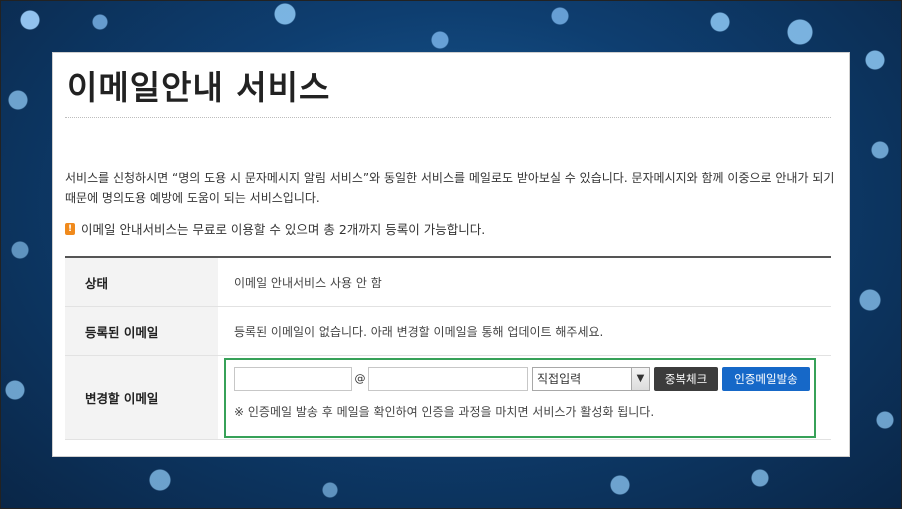 The width and height of the screenshot is (902, 509). Describe the element at coordinates (308, 282) in the screenshot. I see `status-value: 이메일 안내서비스 사용 안 함` at that location.